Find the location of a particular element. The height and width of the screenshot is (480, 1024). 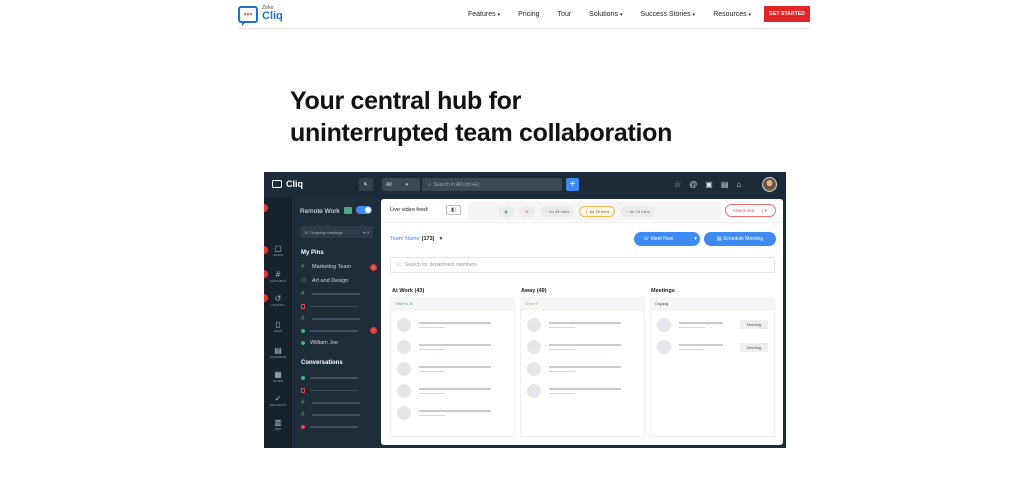

nav-pricing: Pricing is located at coordinates (528, 14).